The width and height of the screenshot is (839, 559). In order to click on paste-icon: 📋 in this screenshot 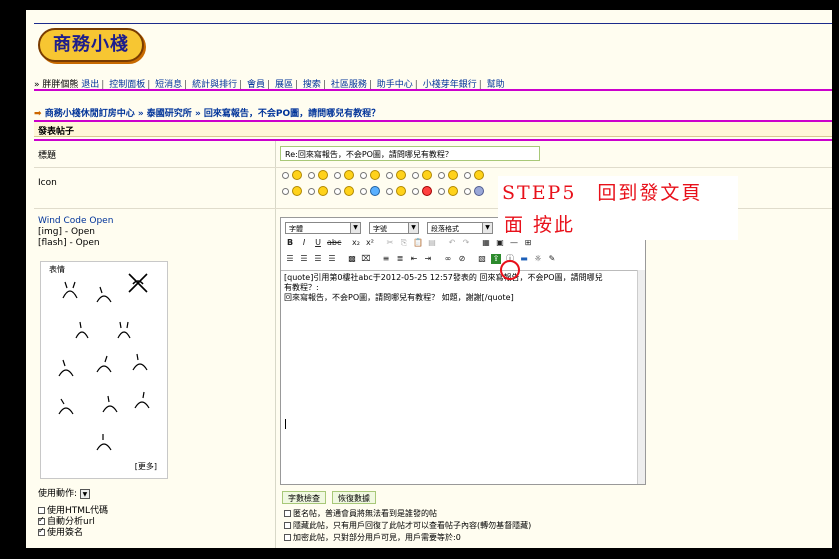, I will do `click(418, 243)`.